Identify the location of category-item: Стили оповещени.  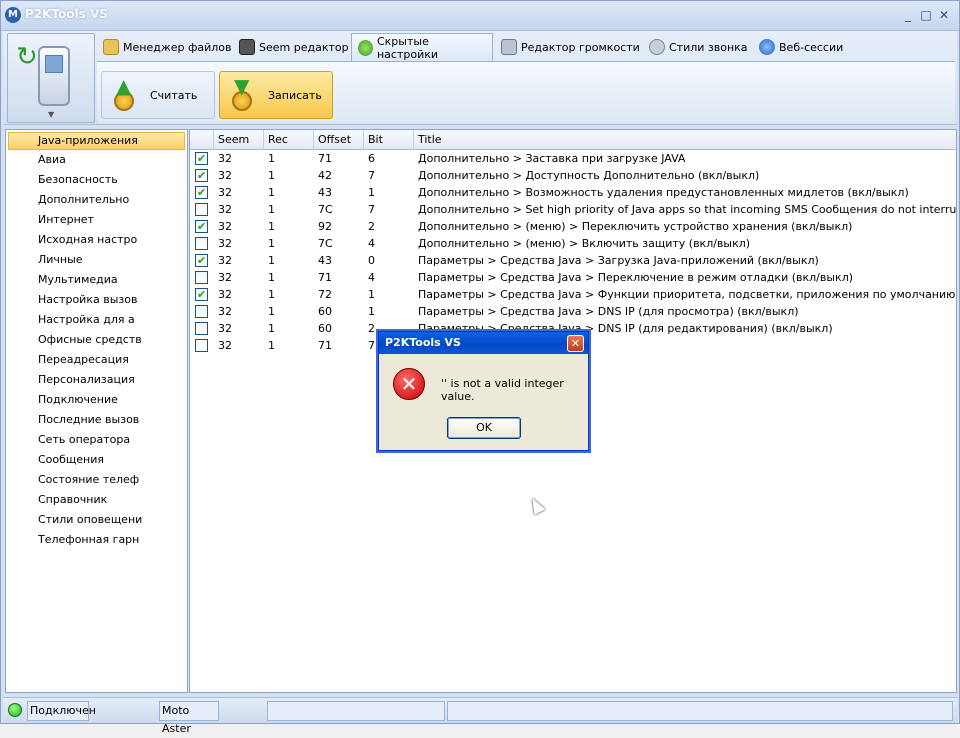
(96, 520).